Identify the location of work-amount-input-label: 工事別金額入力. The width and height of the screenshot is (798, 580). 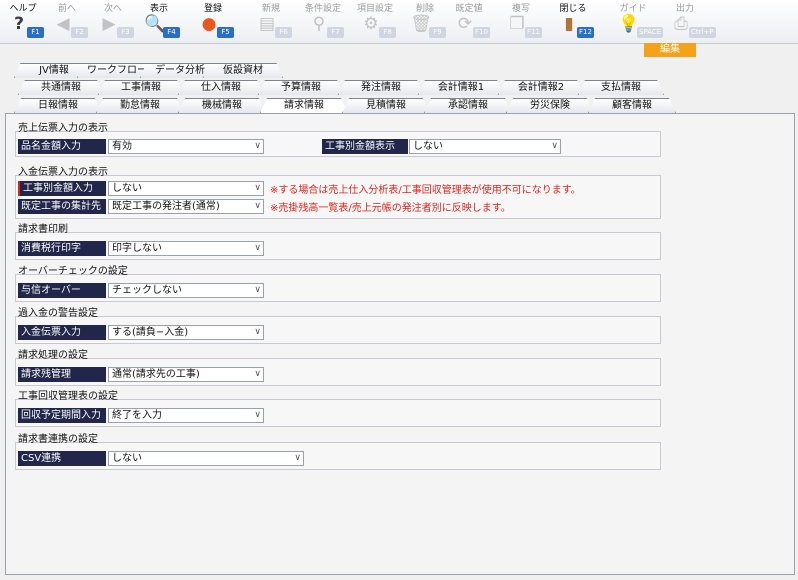
(62, 188).